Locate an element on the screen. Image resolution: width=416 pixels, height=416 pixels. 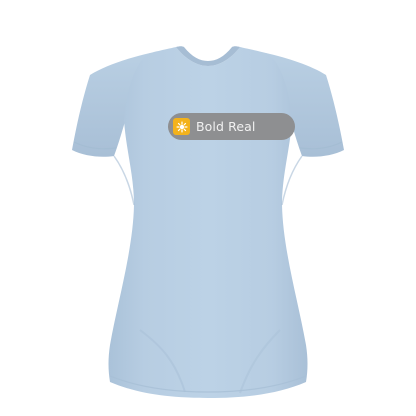
icon-badge is located at coordinates (181, 126).